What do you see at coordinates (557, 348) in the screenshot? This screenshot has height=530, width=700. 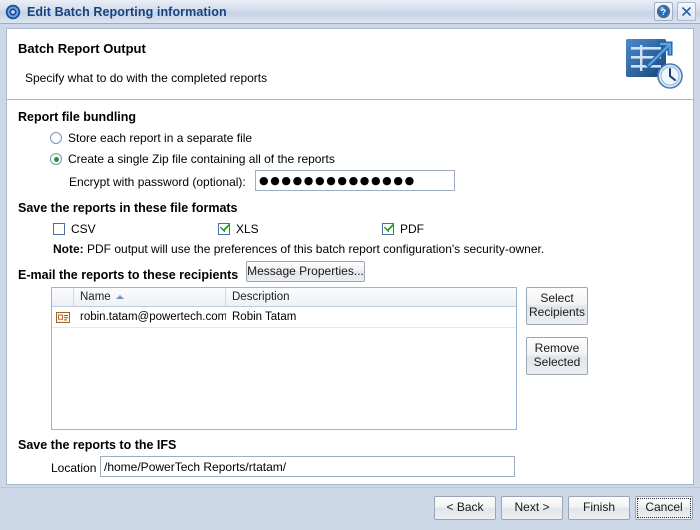 I see `remove-selected-line1: Remove` at bounding box center [557, 348].